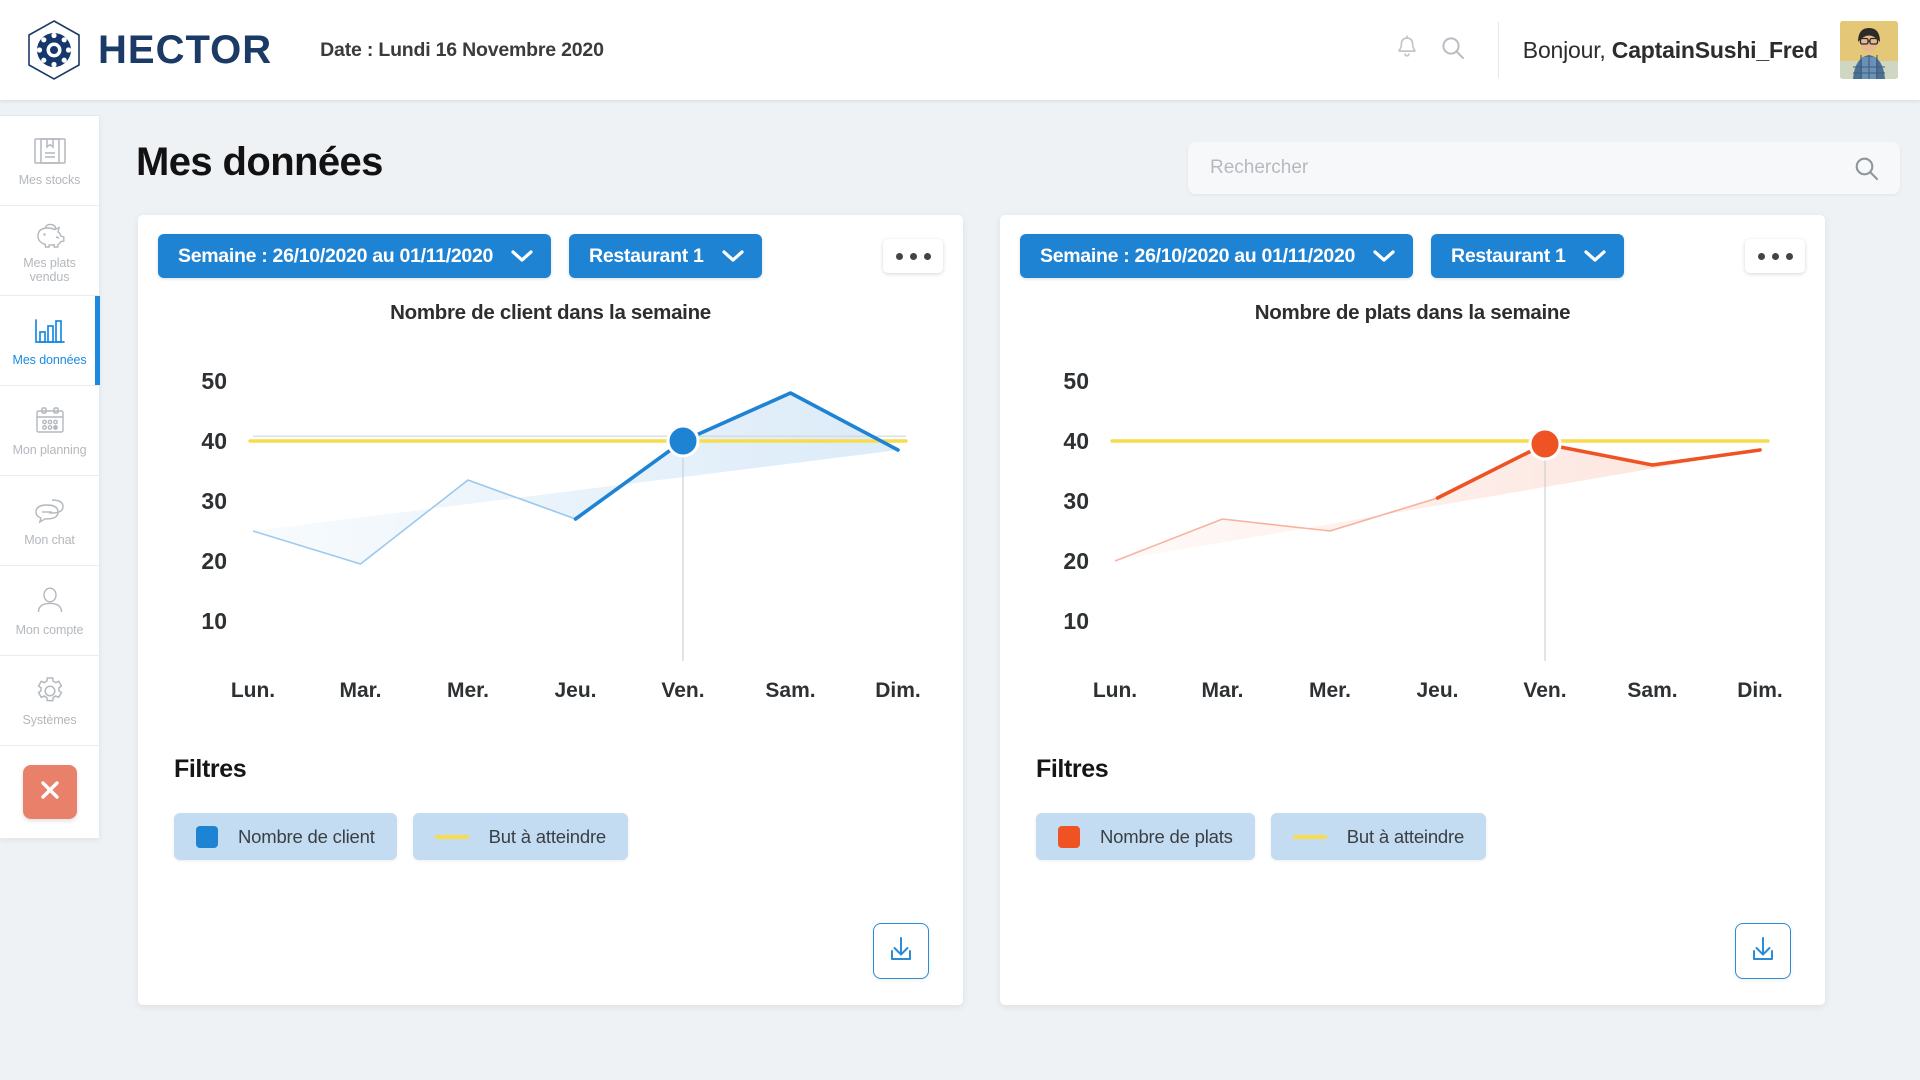 The image size is (1920, 1080). Describe the element at coordinates (1498, 50) in the screenshot. I see `header-divider` at that location.